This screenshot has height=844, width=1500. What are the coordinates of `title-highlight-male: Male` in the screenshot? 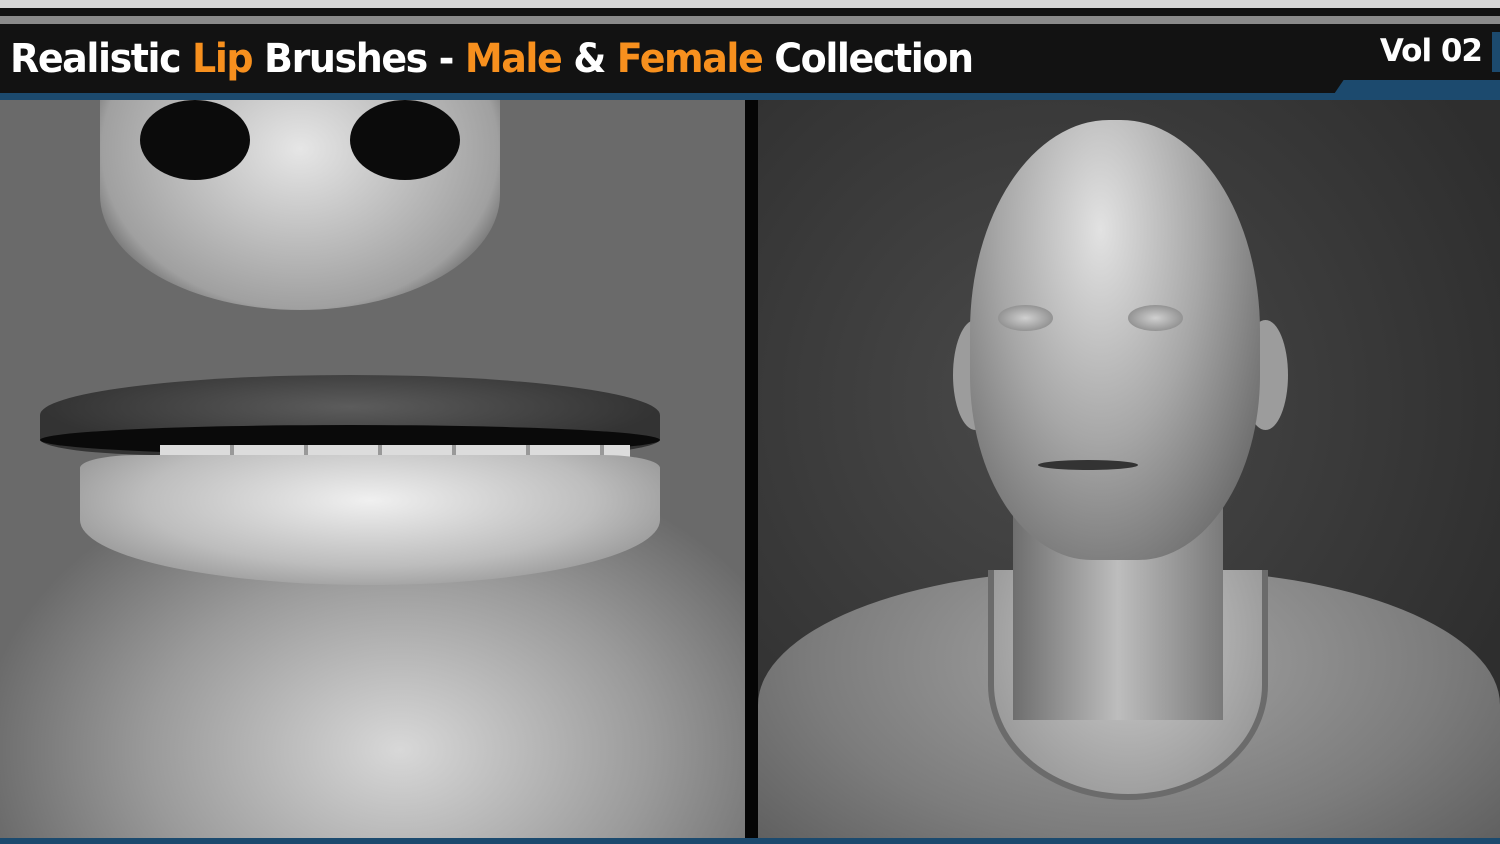 It's located at (513, 59).